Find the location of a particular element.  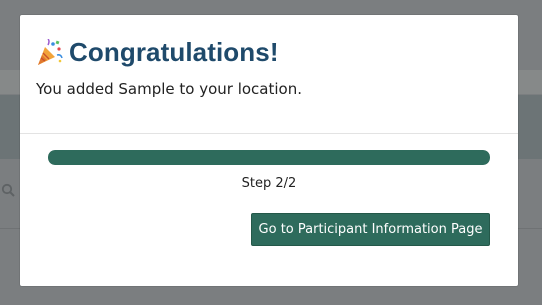

party-popper-icon is located at coordinates (50, 51).